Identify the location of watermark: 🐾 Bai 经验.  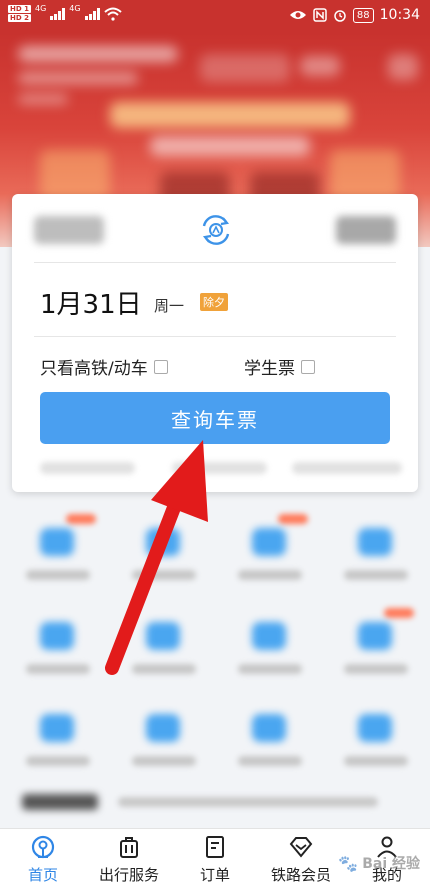
(379, 863).